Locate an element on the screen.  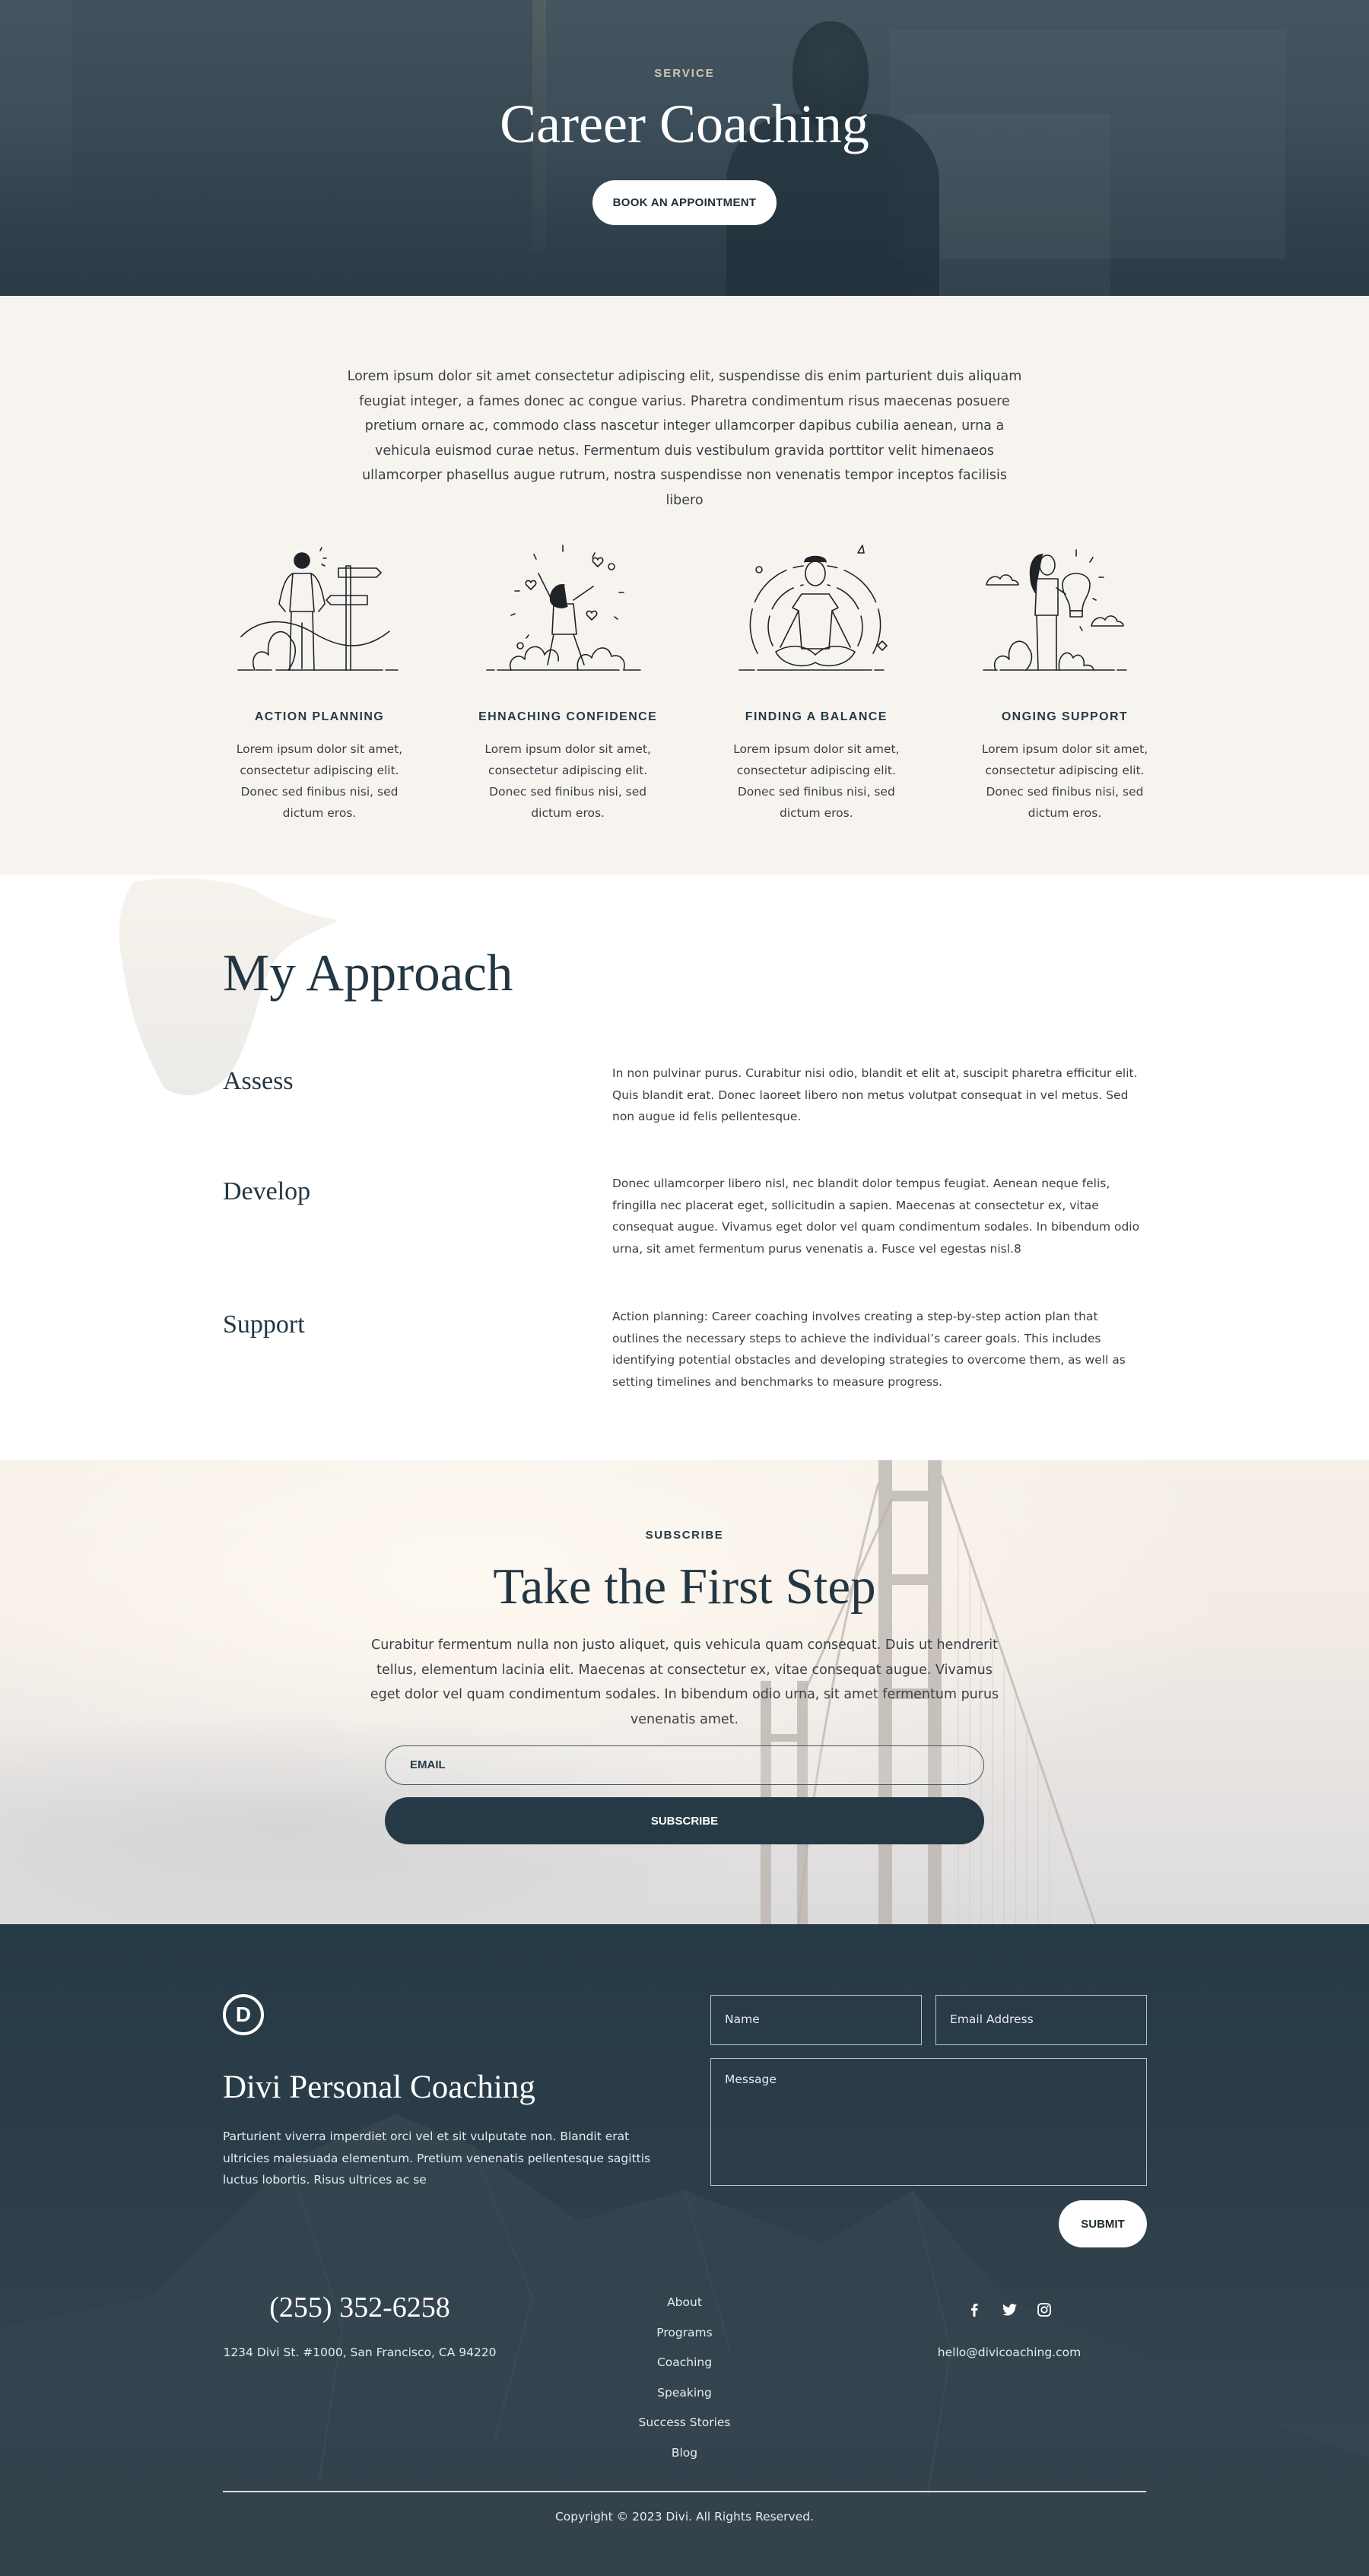
approach-step-heading: Support is located at coordinates (264, 1324).